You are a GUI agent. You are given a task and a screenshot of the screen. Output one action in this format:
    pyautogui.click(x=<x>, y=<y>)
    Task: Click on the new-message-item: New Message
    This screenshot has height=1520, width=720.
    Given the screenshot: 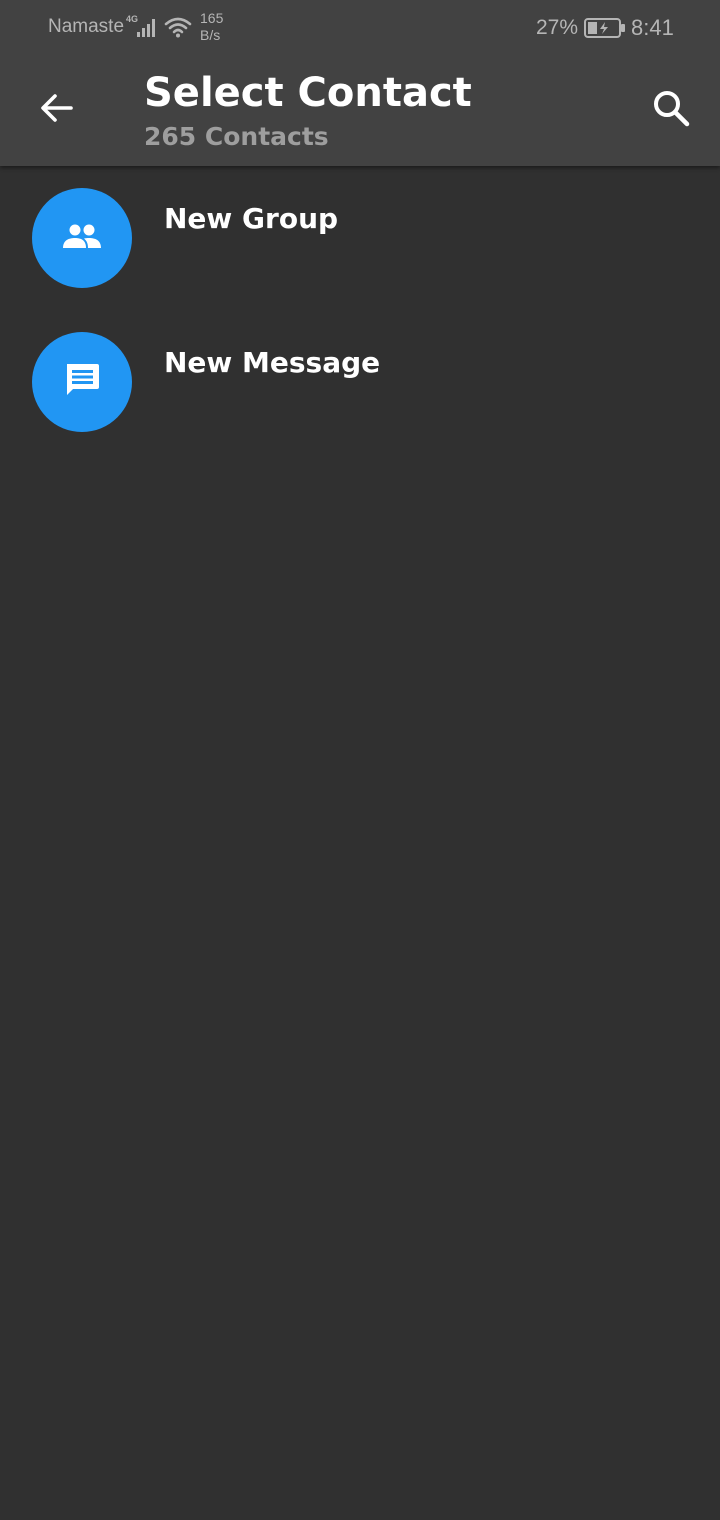 What is the action you would take?
    pyautogui.click(x=360, y=382)
    